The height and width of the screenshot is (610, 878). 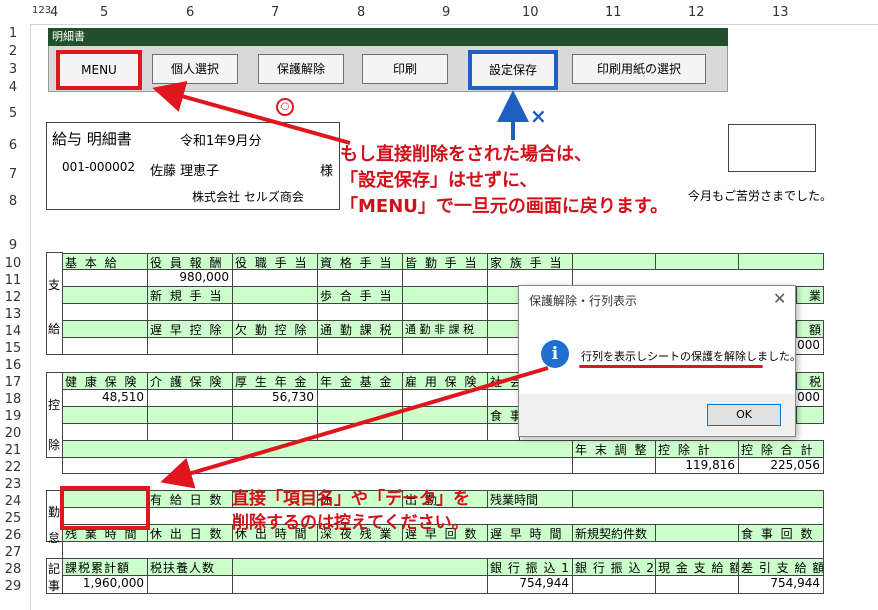 What do you see at coordinates (251, 113) in the screenshot?
I see `arrow-to-menu` at bounding box center [251, 113].